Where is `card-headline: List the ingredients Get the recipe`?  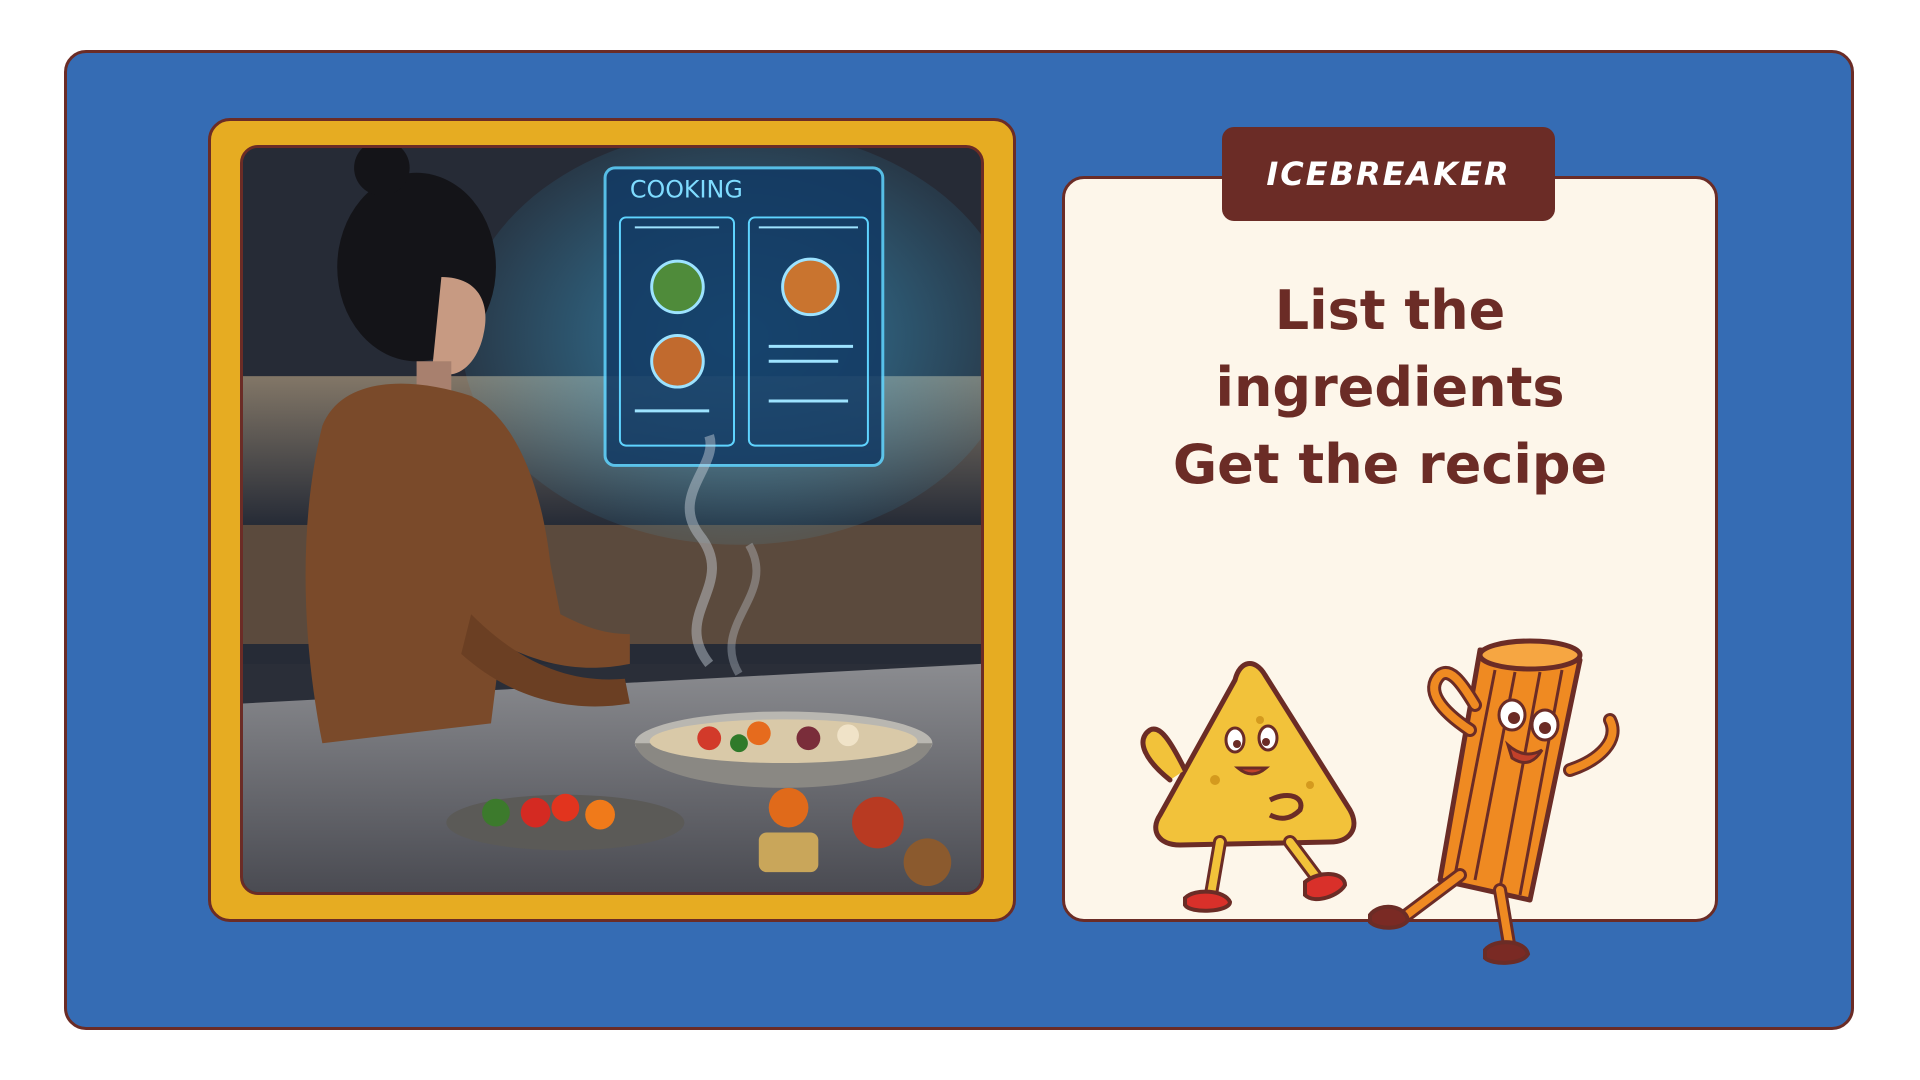
card-headline: List the ingredients Get the recipe is located at coordinates (1390, 387).